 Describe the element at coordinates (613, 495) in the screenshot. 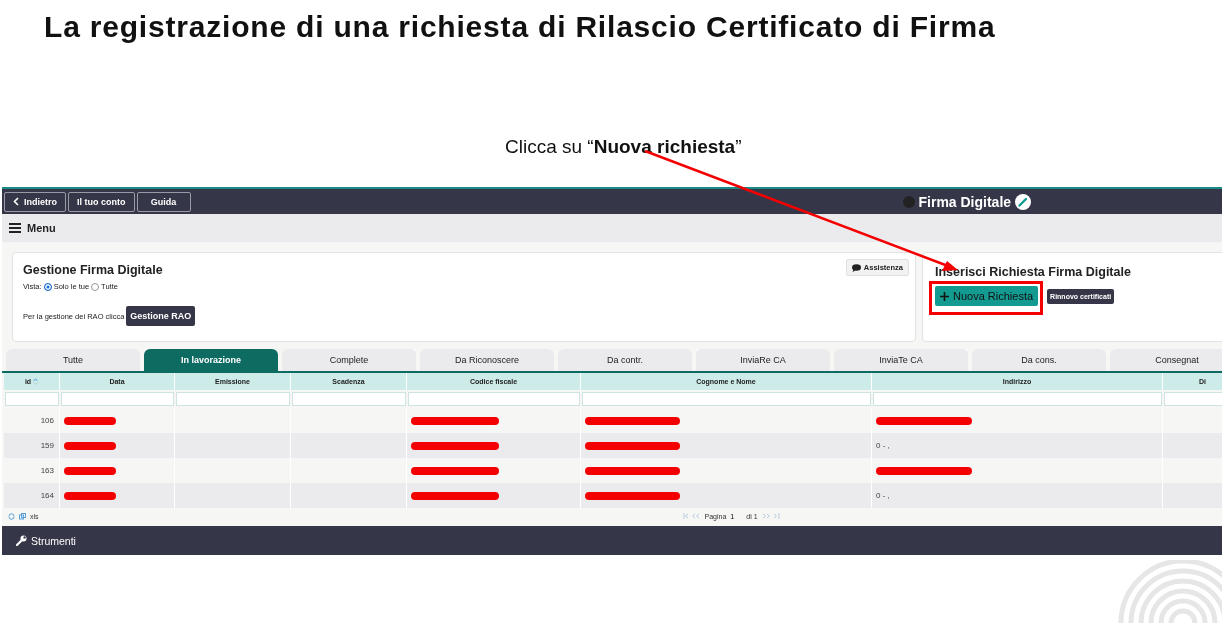

I see `table-row: 164 0 - ,` at that location.